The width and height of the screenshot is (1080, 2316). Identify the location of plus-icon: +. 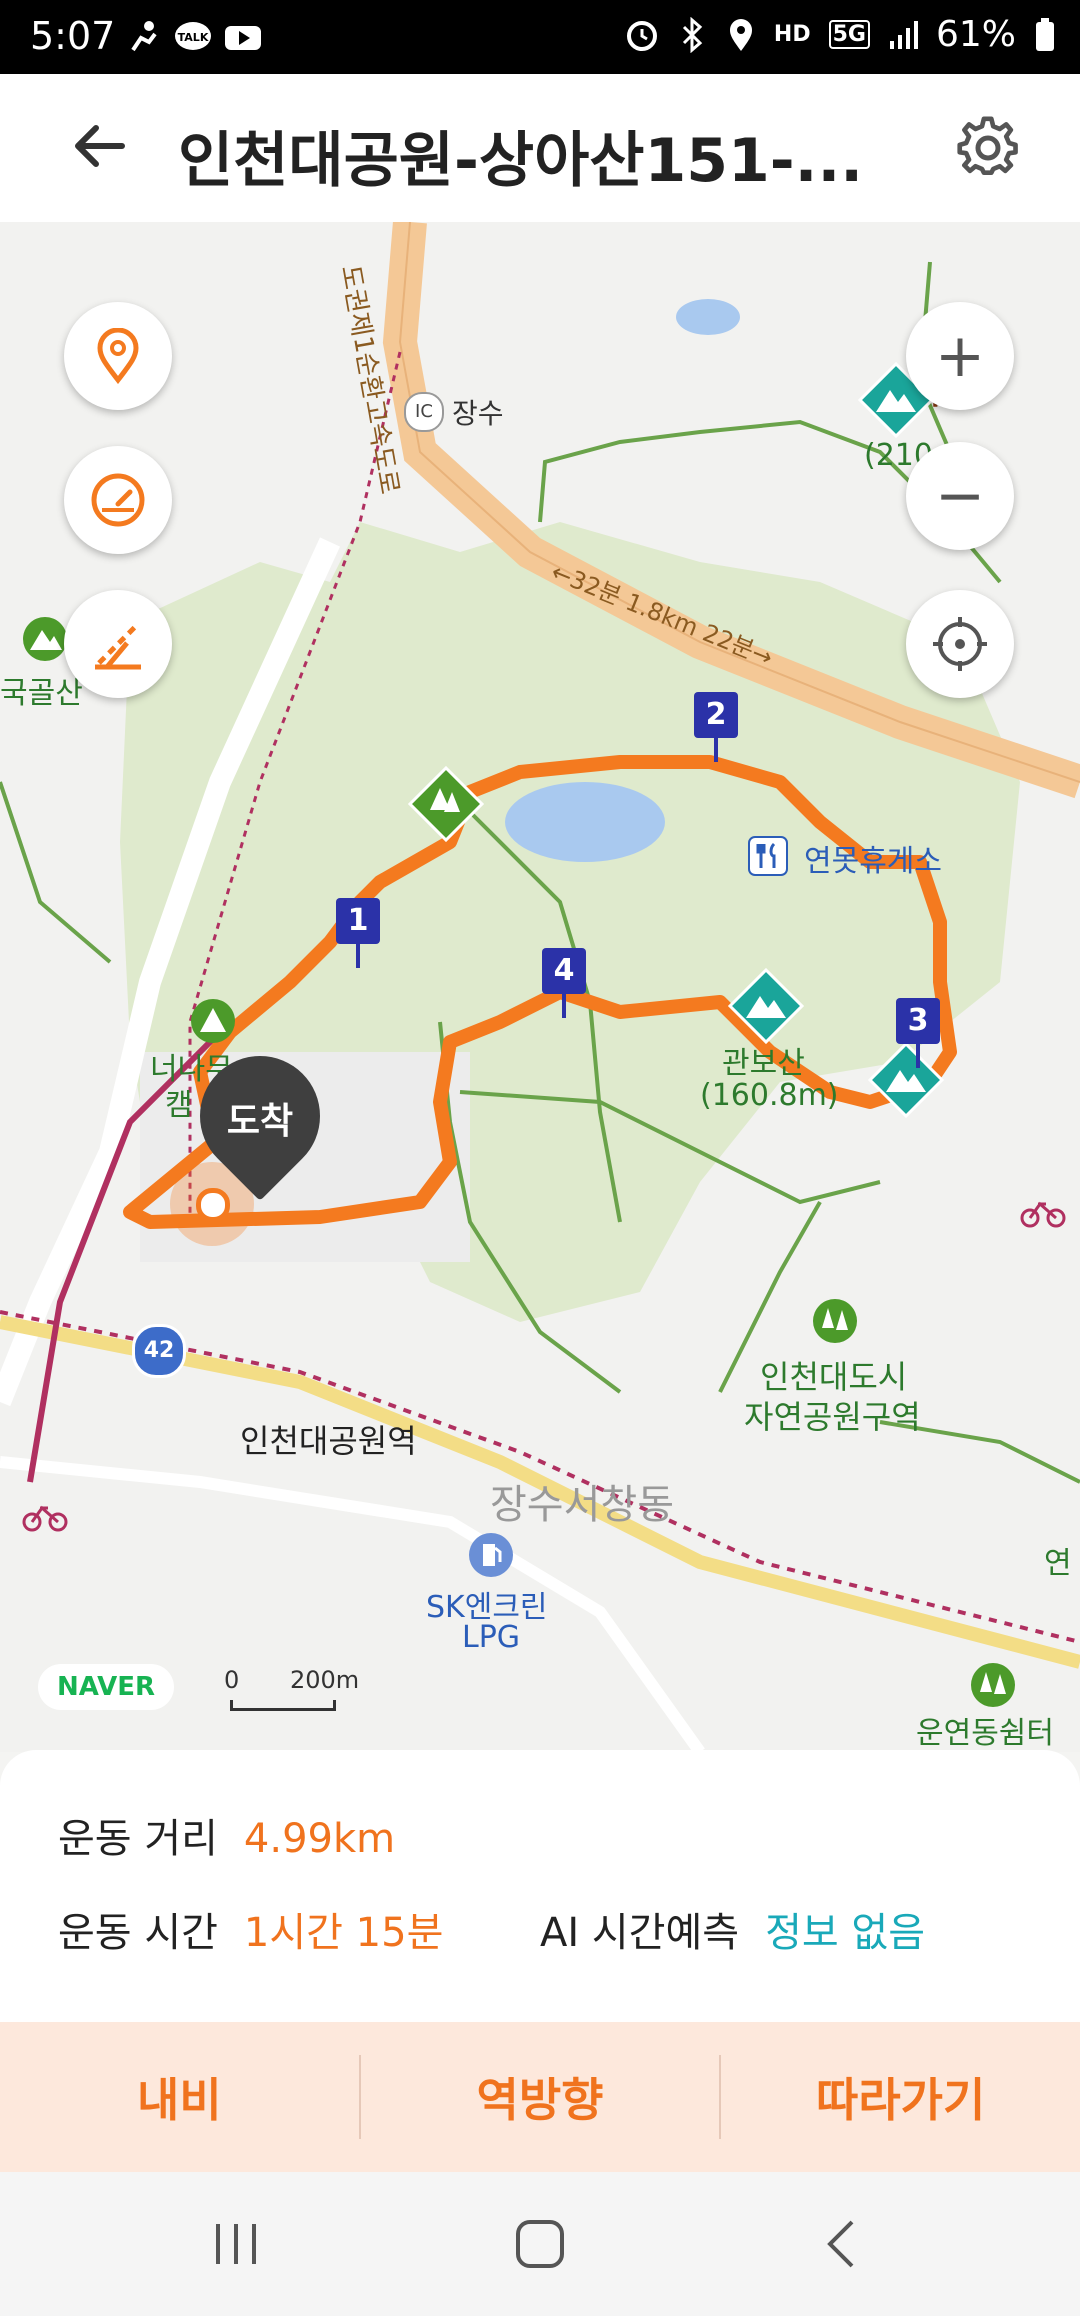
(960, 356).